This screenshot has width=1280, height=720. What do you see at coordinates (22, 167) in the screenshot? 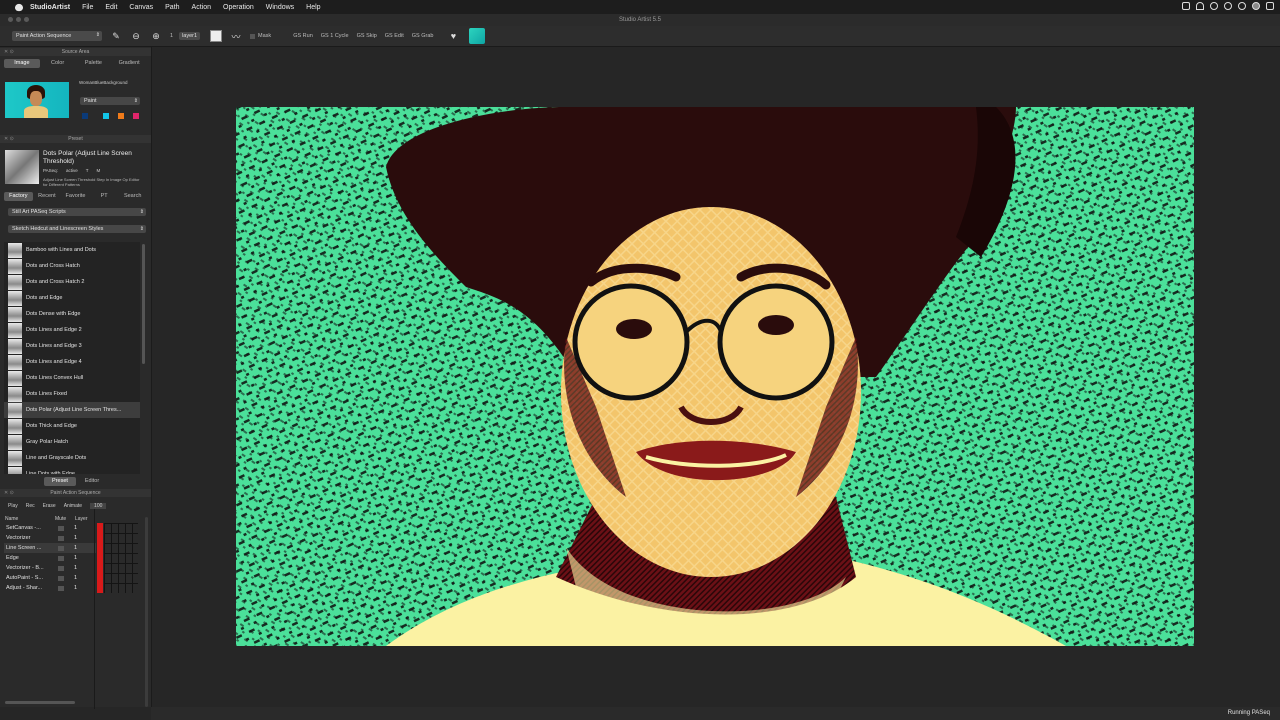
I see `preset-thumbnail` at bounding box center [22, 167].